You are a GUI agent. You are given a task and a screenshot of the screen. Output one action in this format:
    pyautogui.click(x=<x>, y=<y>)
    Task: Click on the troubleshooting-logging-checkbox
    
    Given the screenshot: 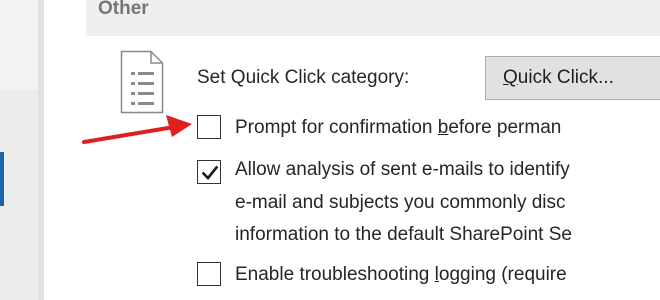 What is the action you would take?
    pyautogui.click(x=209, y=274)
    